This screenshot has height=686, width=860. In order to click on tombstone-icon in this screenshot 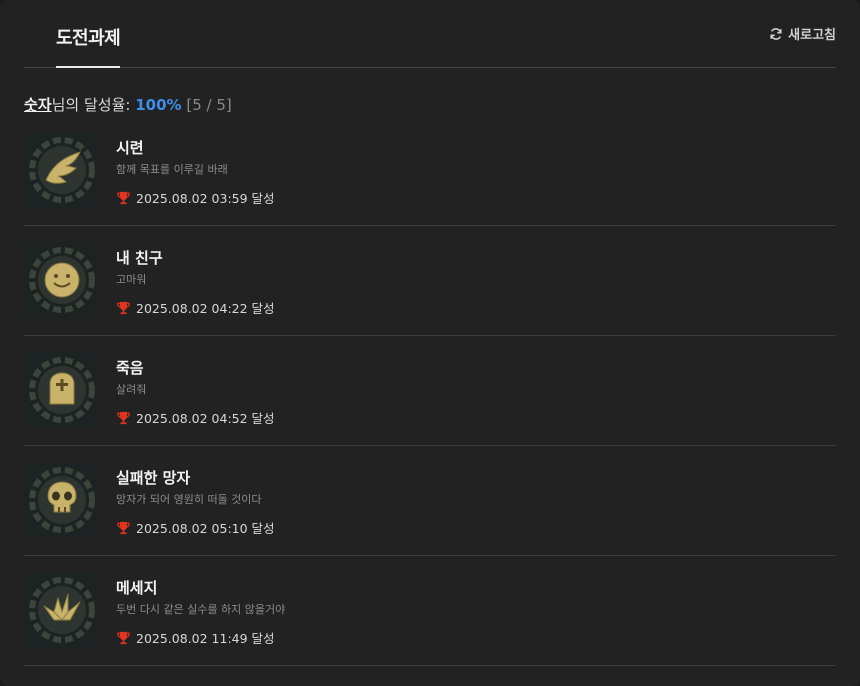, I will do `click(62, 390)`.